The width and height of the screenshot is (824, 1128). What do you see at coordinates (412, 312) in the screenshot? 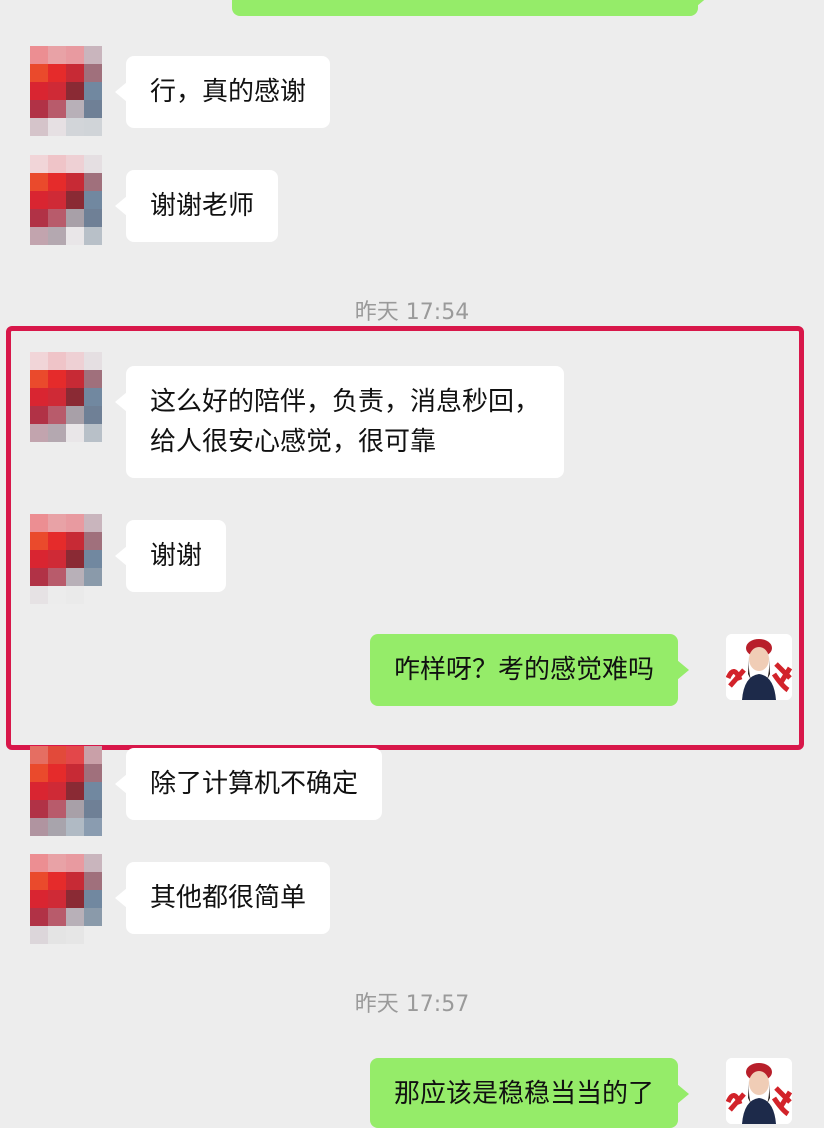
I see `message-timestamp: 昨天 17:54` at bounding box center [412, 312].